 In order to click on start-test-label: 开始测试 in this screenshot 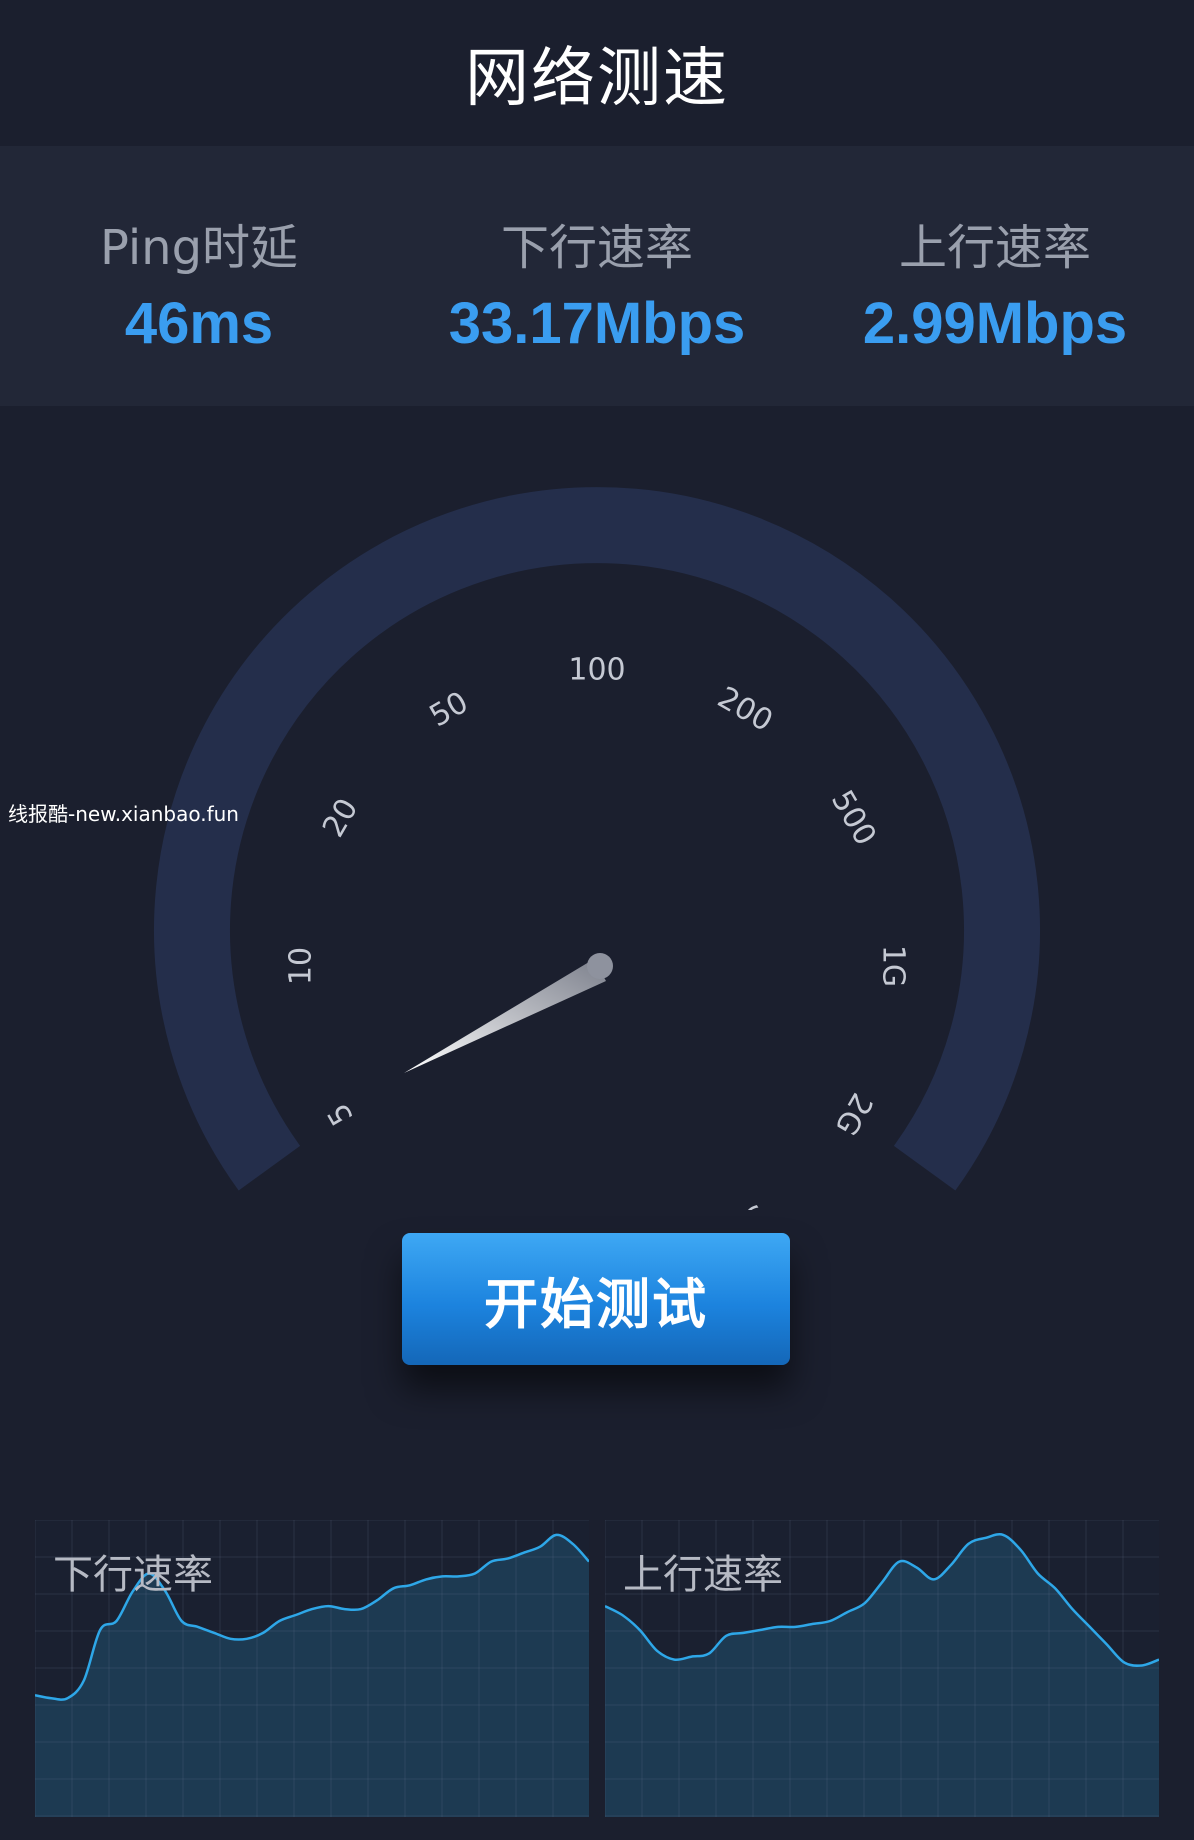, I will do `click(596, 1304)`.